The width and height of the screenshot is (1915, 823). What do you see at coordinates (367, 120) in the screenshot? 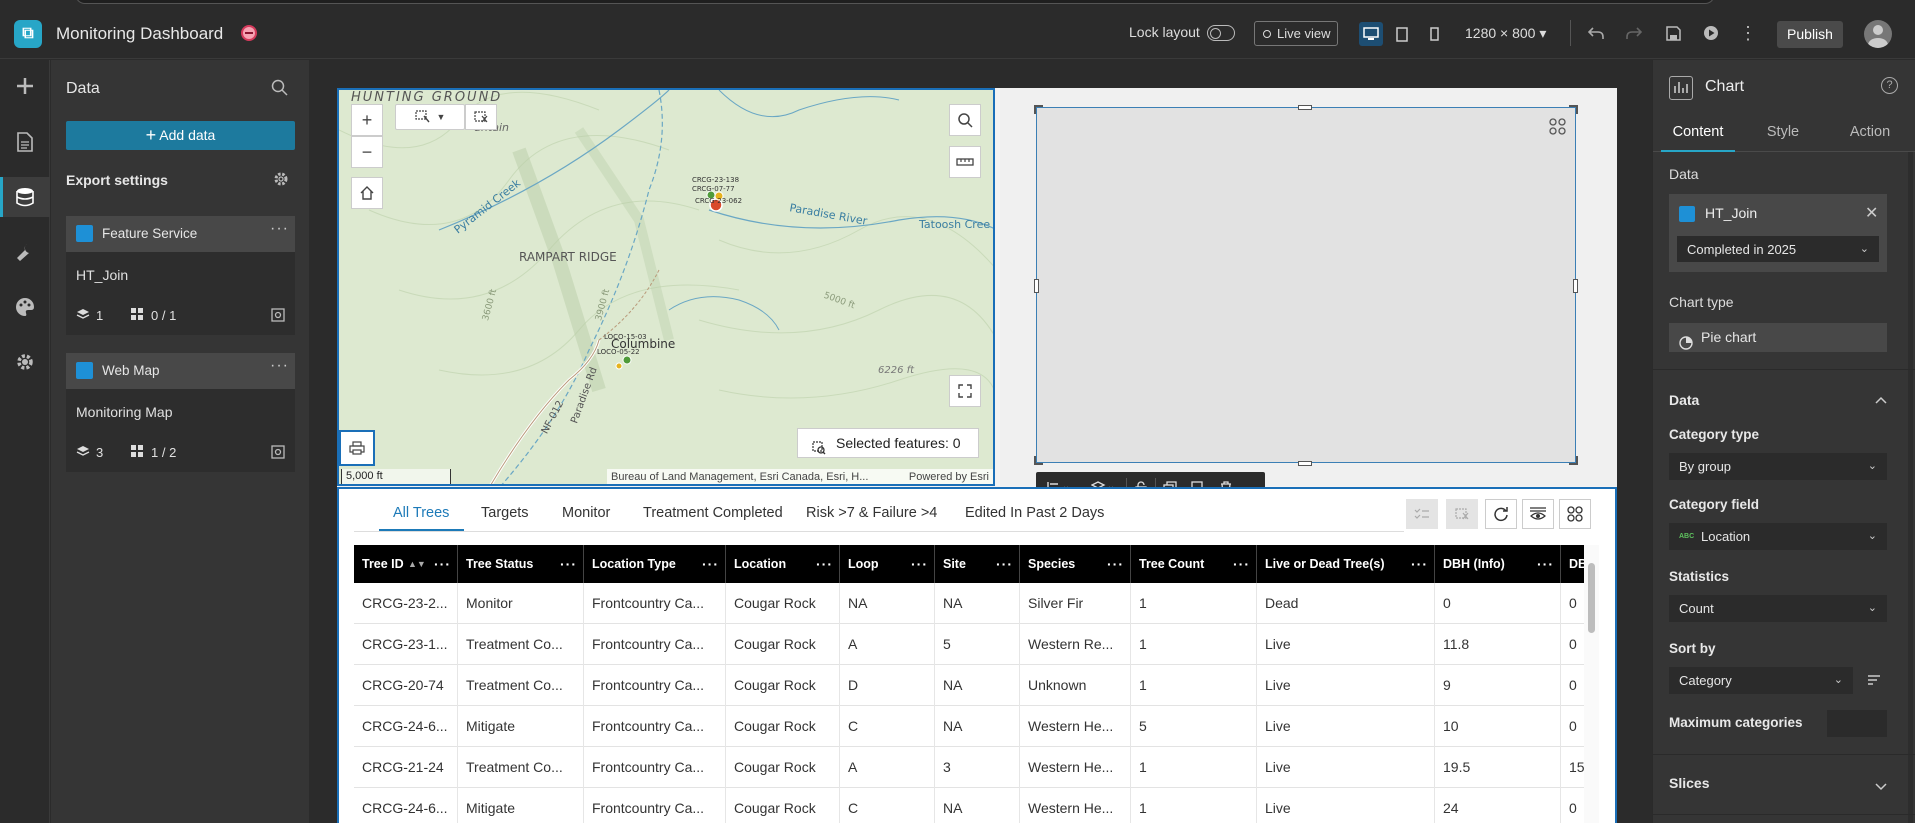
I see `zoom-in-button: +` at bounding box center [367, 120].